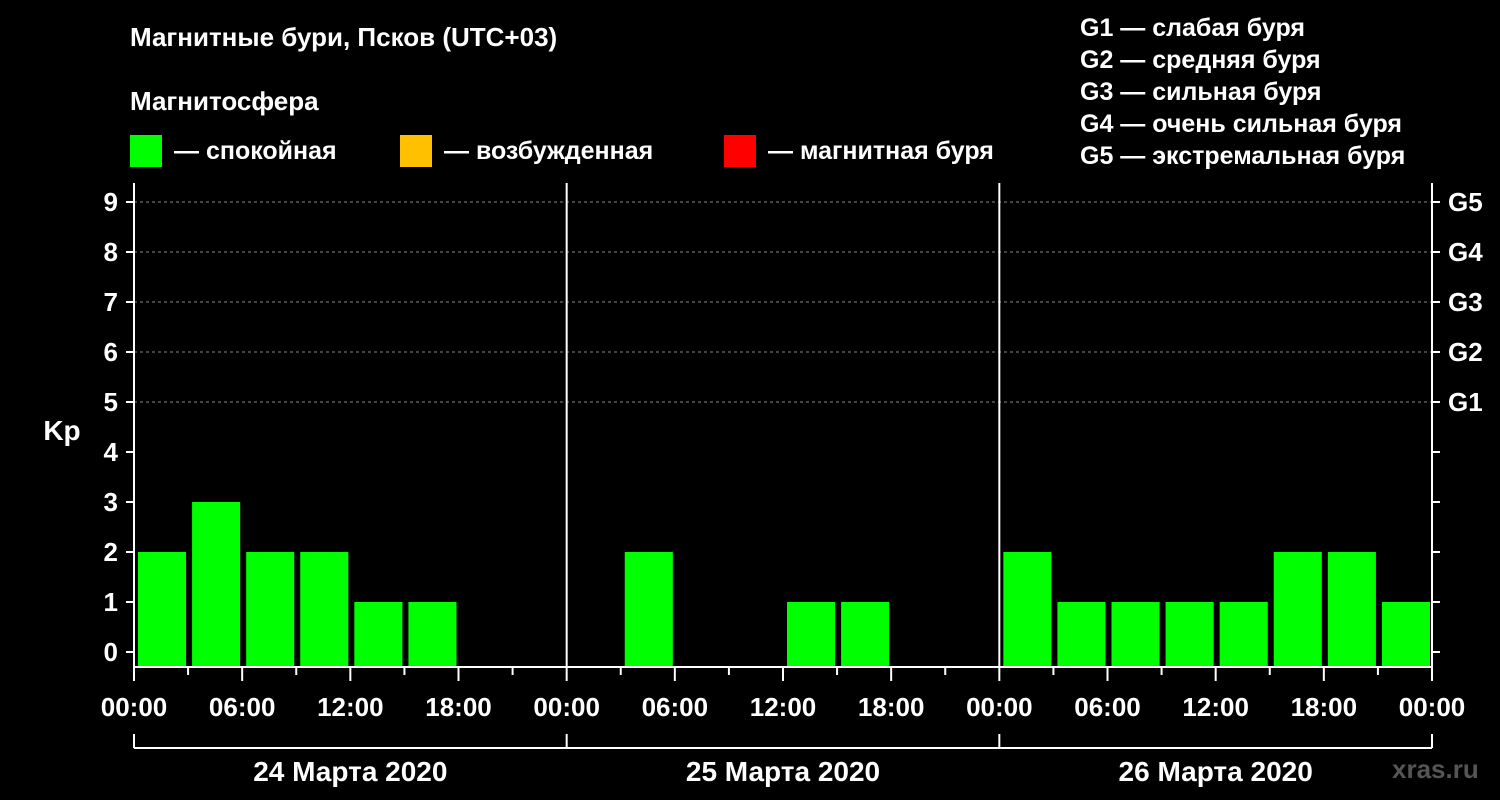  What do you see at coordinates (111, 202) in the screenshot?
I see `y-tick-label: 9` at bounding box center [111, 202].